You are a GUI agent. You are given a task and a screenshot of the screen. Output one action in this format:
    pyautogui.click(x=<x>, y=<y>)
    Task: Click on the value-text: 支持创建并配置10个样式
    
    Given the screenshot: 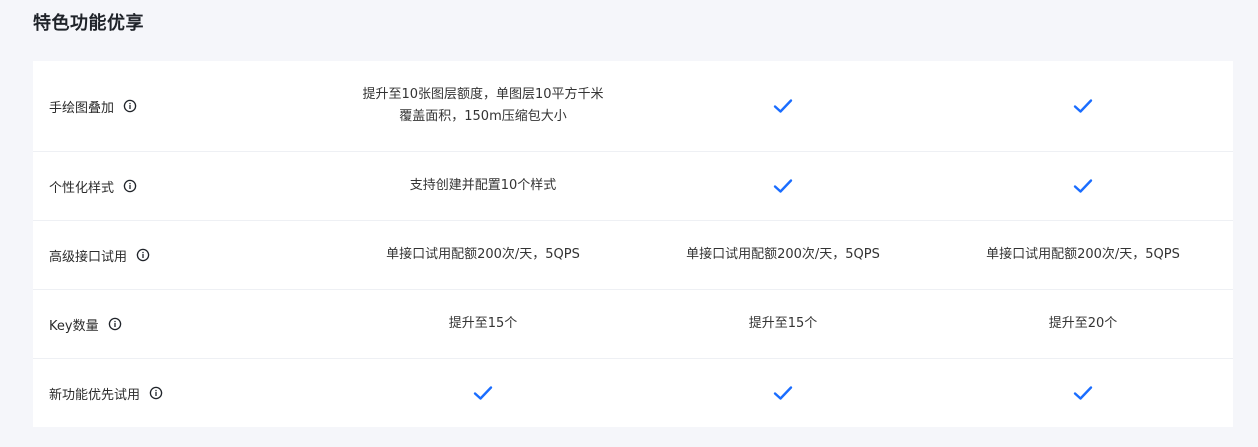 What is the action you would take?
    pyautogui.click(x=483, y=185)
    